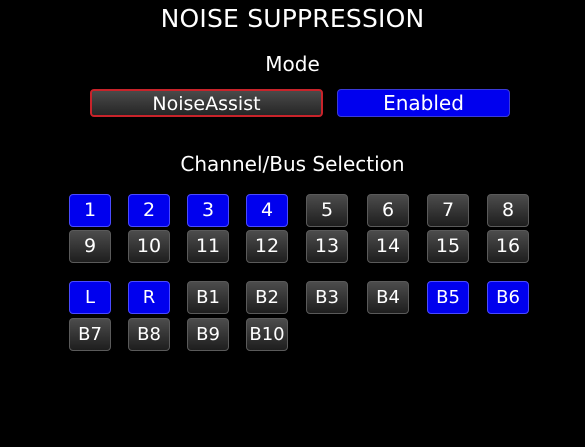  What do you see at coordinates (423, 103) in the screenshot?
I see `enable-toggle: Enabled` at bounding box center [423, 103].